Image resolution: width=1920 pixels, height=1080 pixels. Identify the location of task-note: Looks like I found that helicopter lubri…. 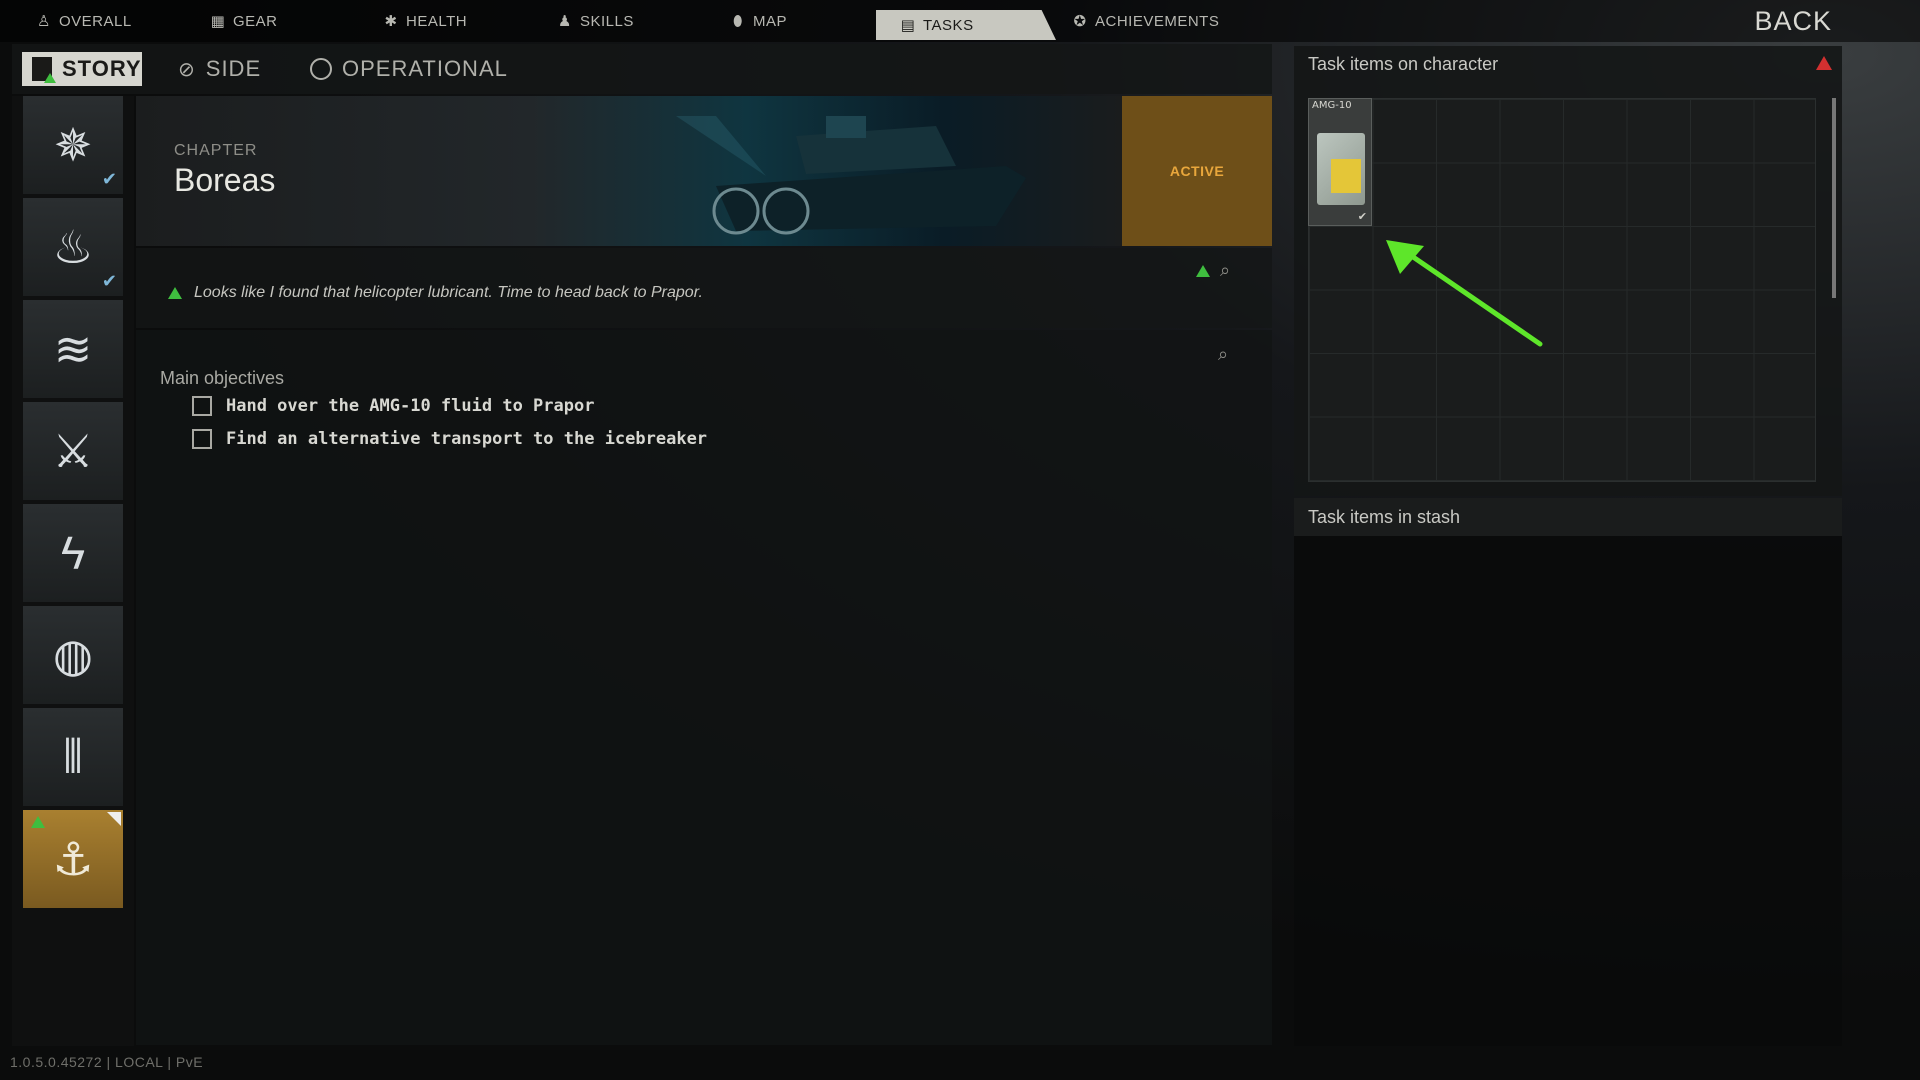
(704, 288).